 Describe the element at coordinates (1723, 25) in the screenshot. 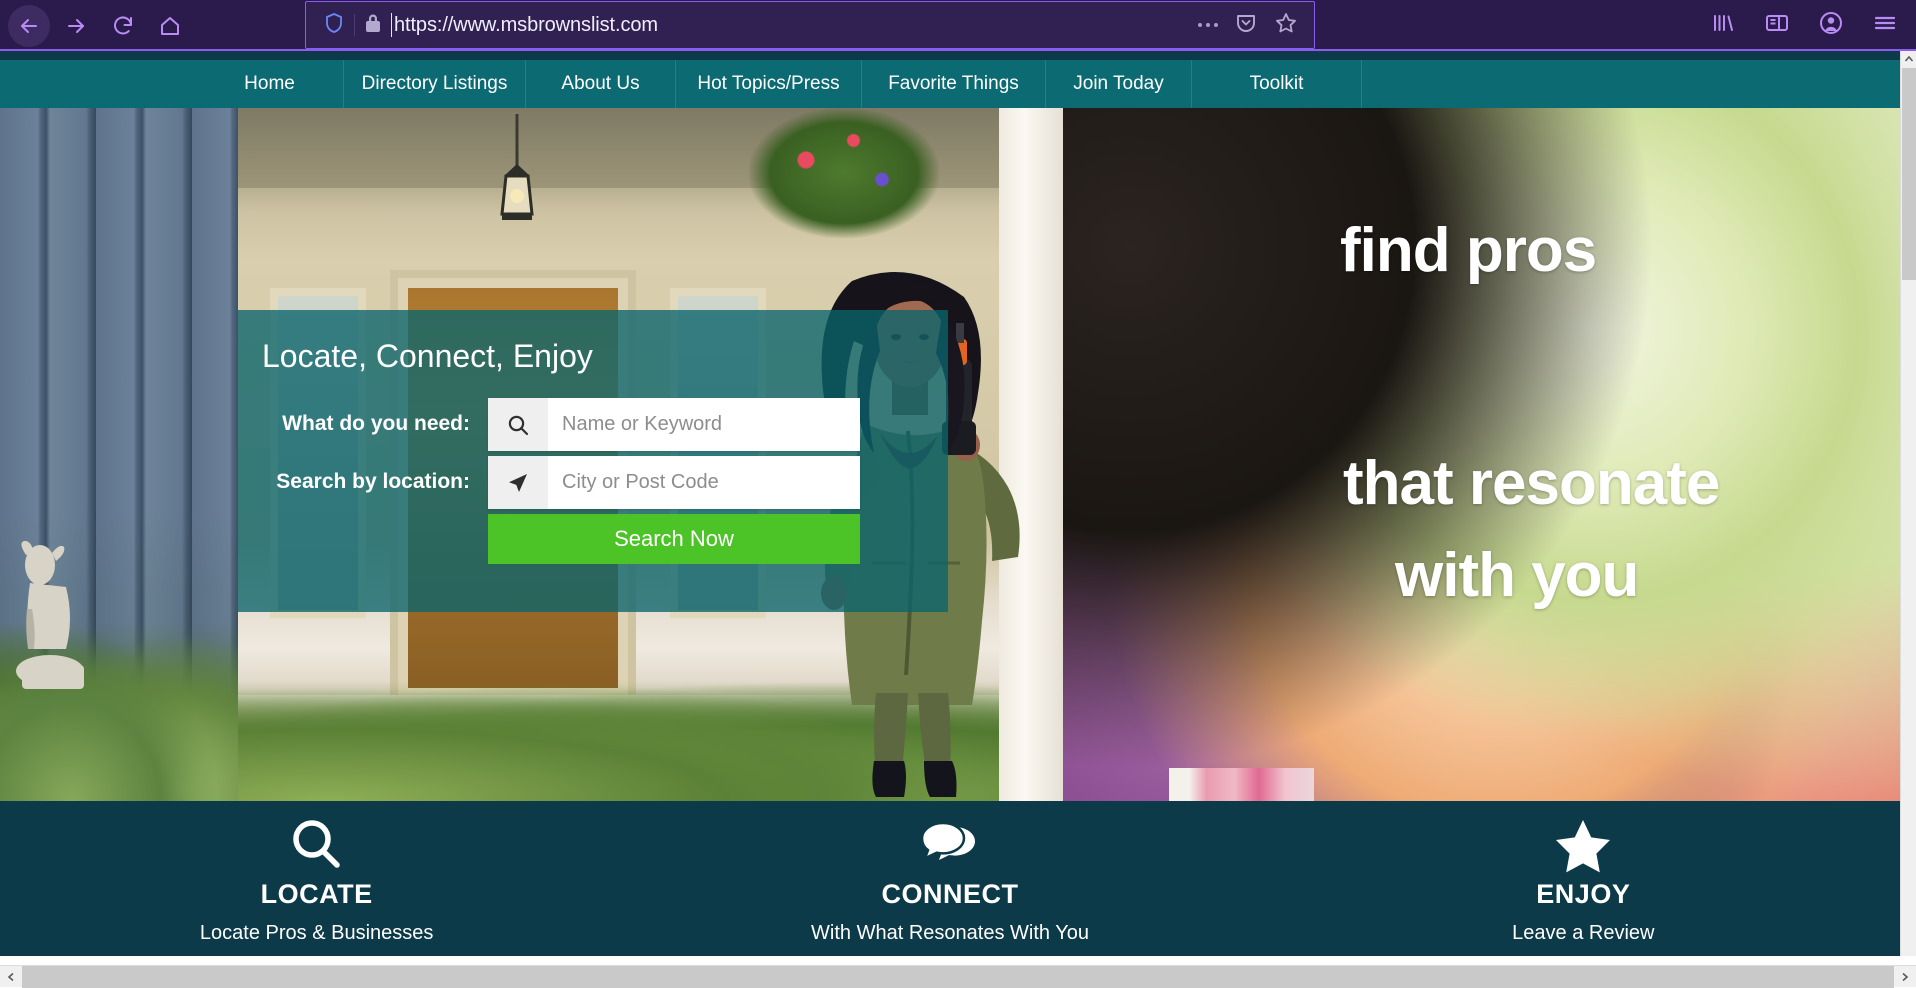

I see `library-icon` at that location.